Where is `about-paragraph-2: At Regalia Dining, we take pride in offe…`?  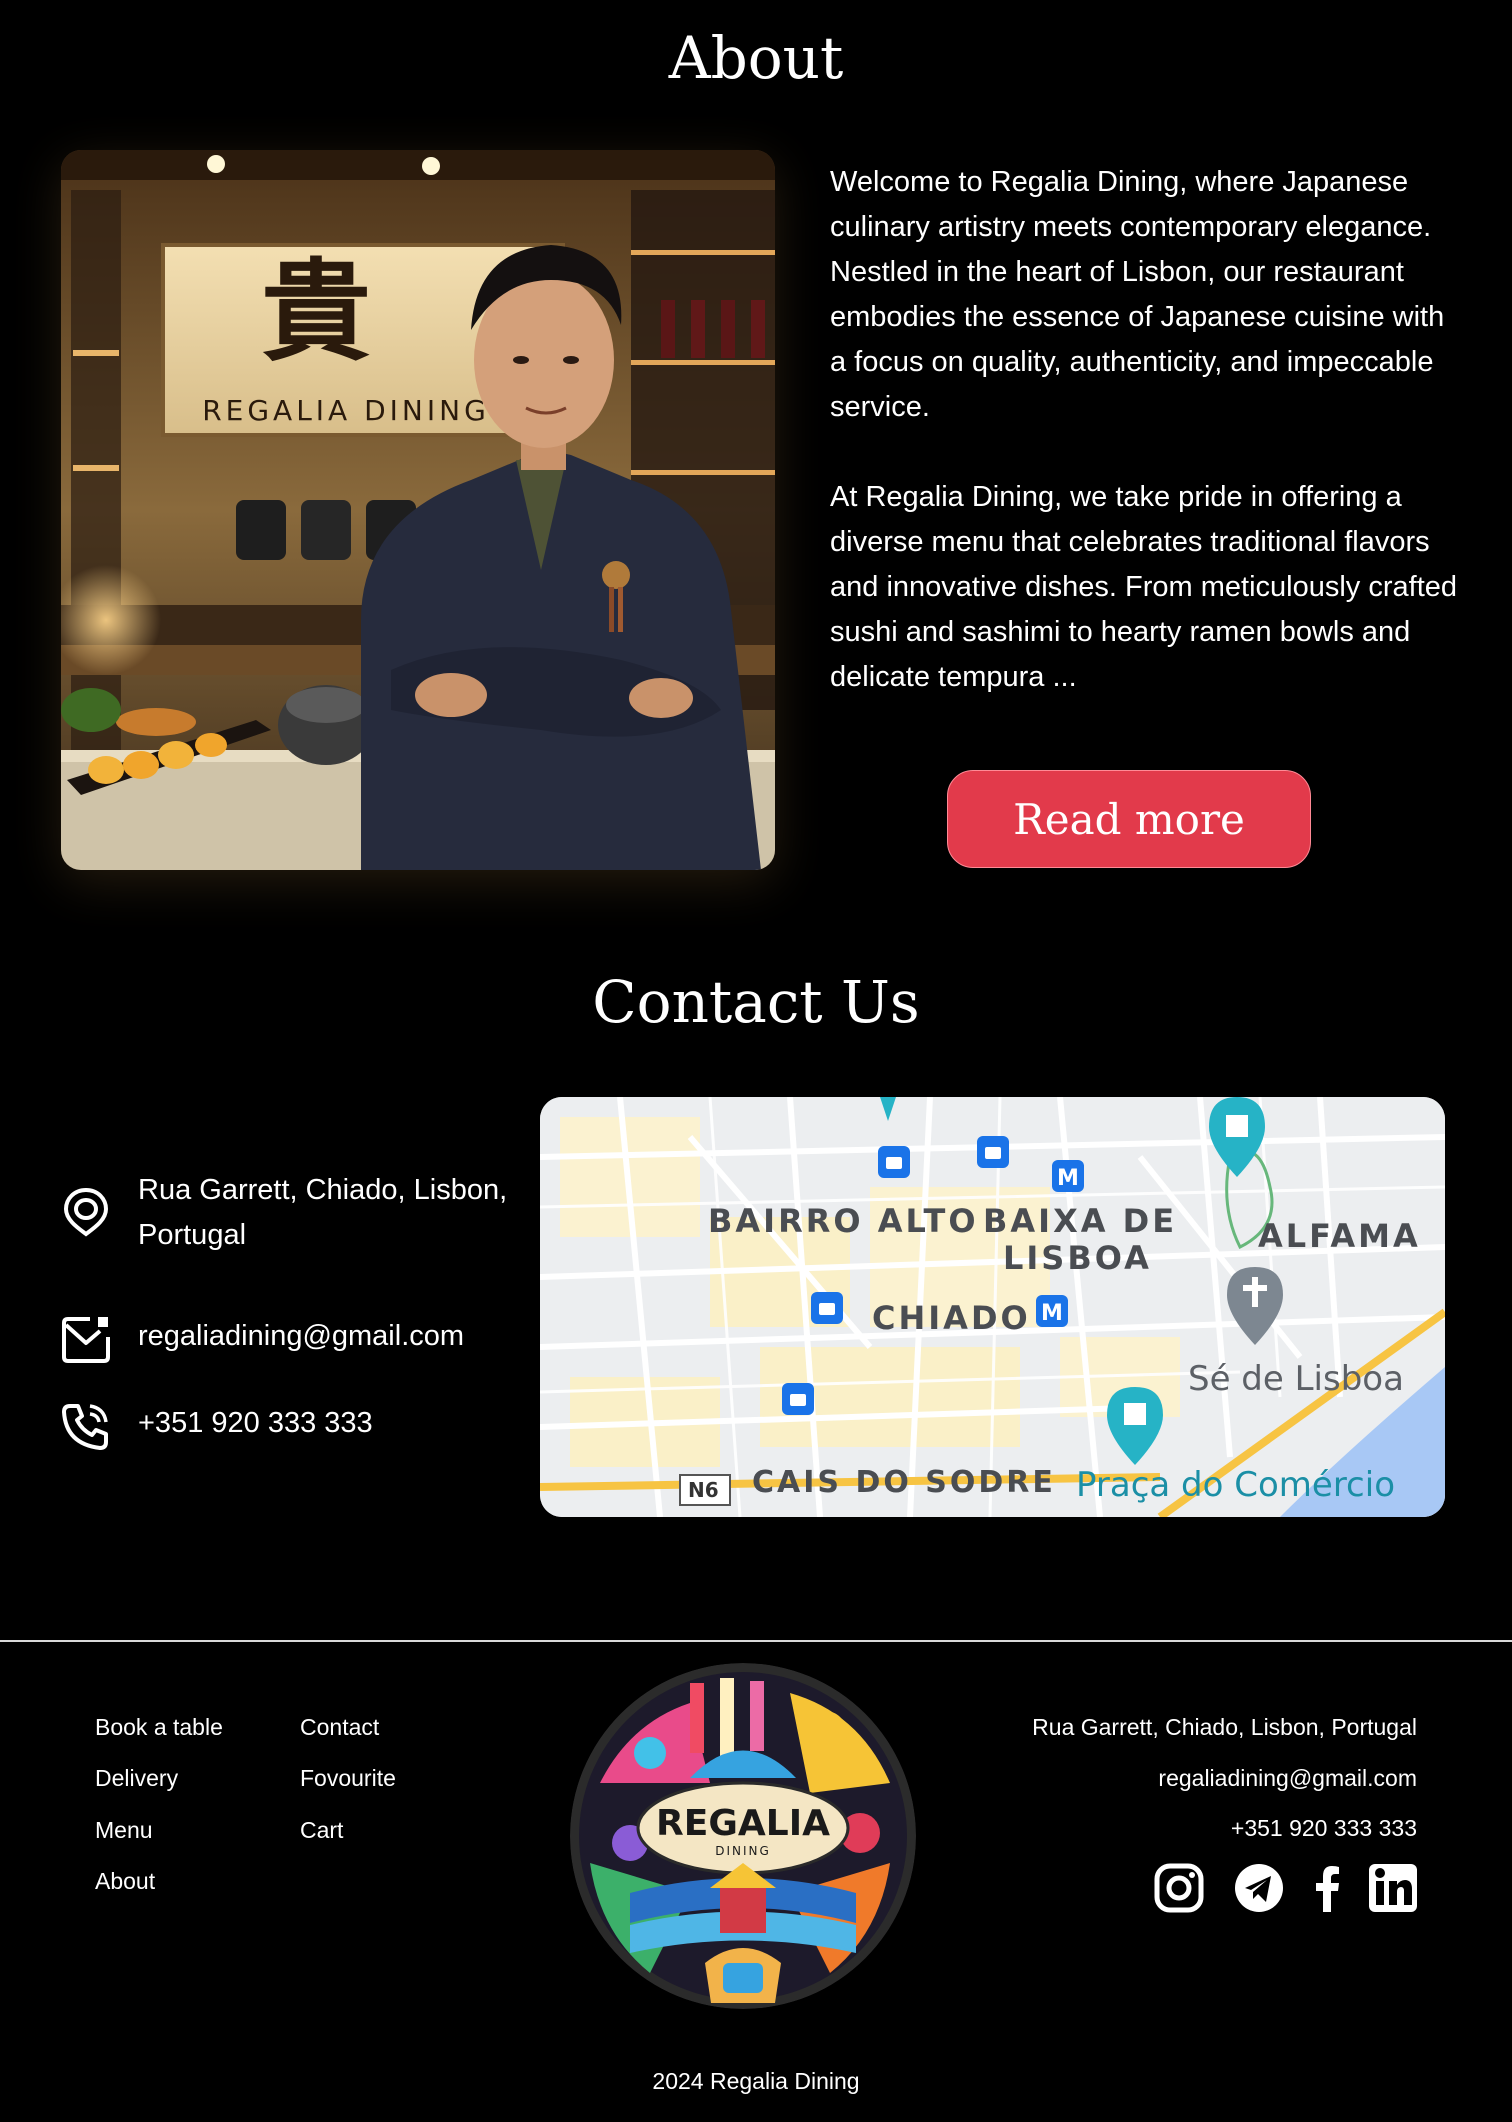
about-paragraph-2: At Regalia Dining, we take pride in offe… is located at coordinates (1144, 587).